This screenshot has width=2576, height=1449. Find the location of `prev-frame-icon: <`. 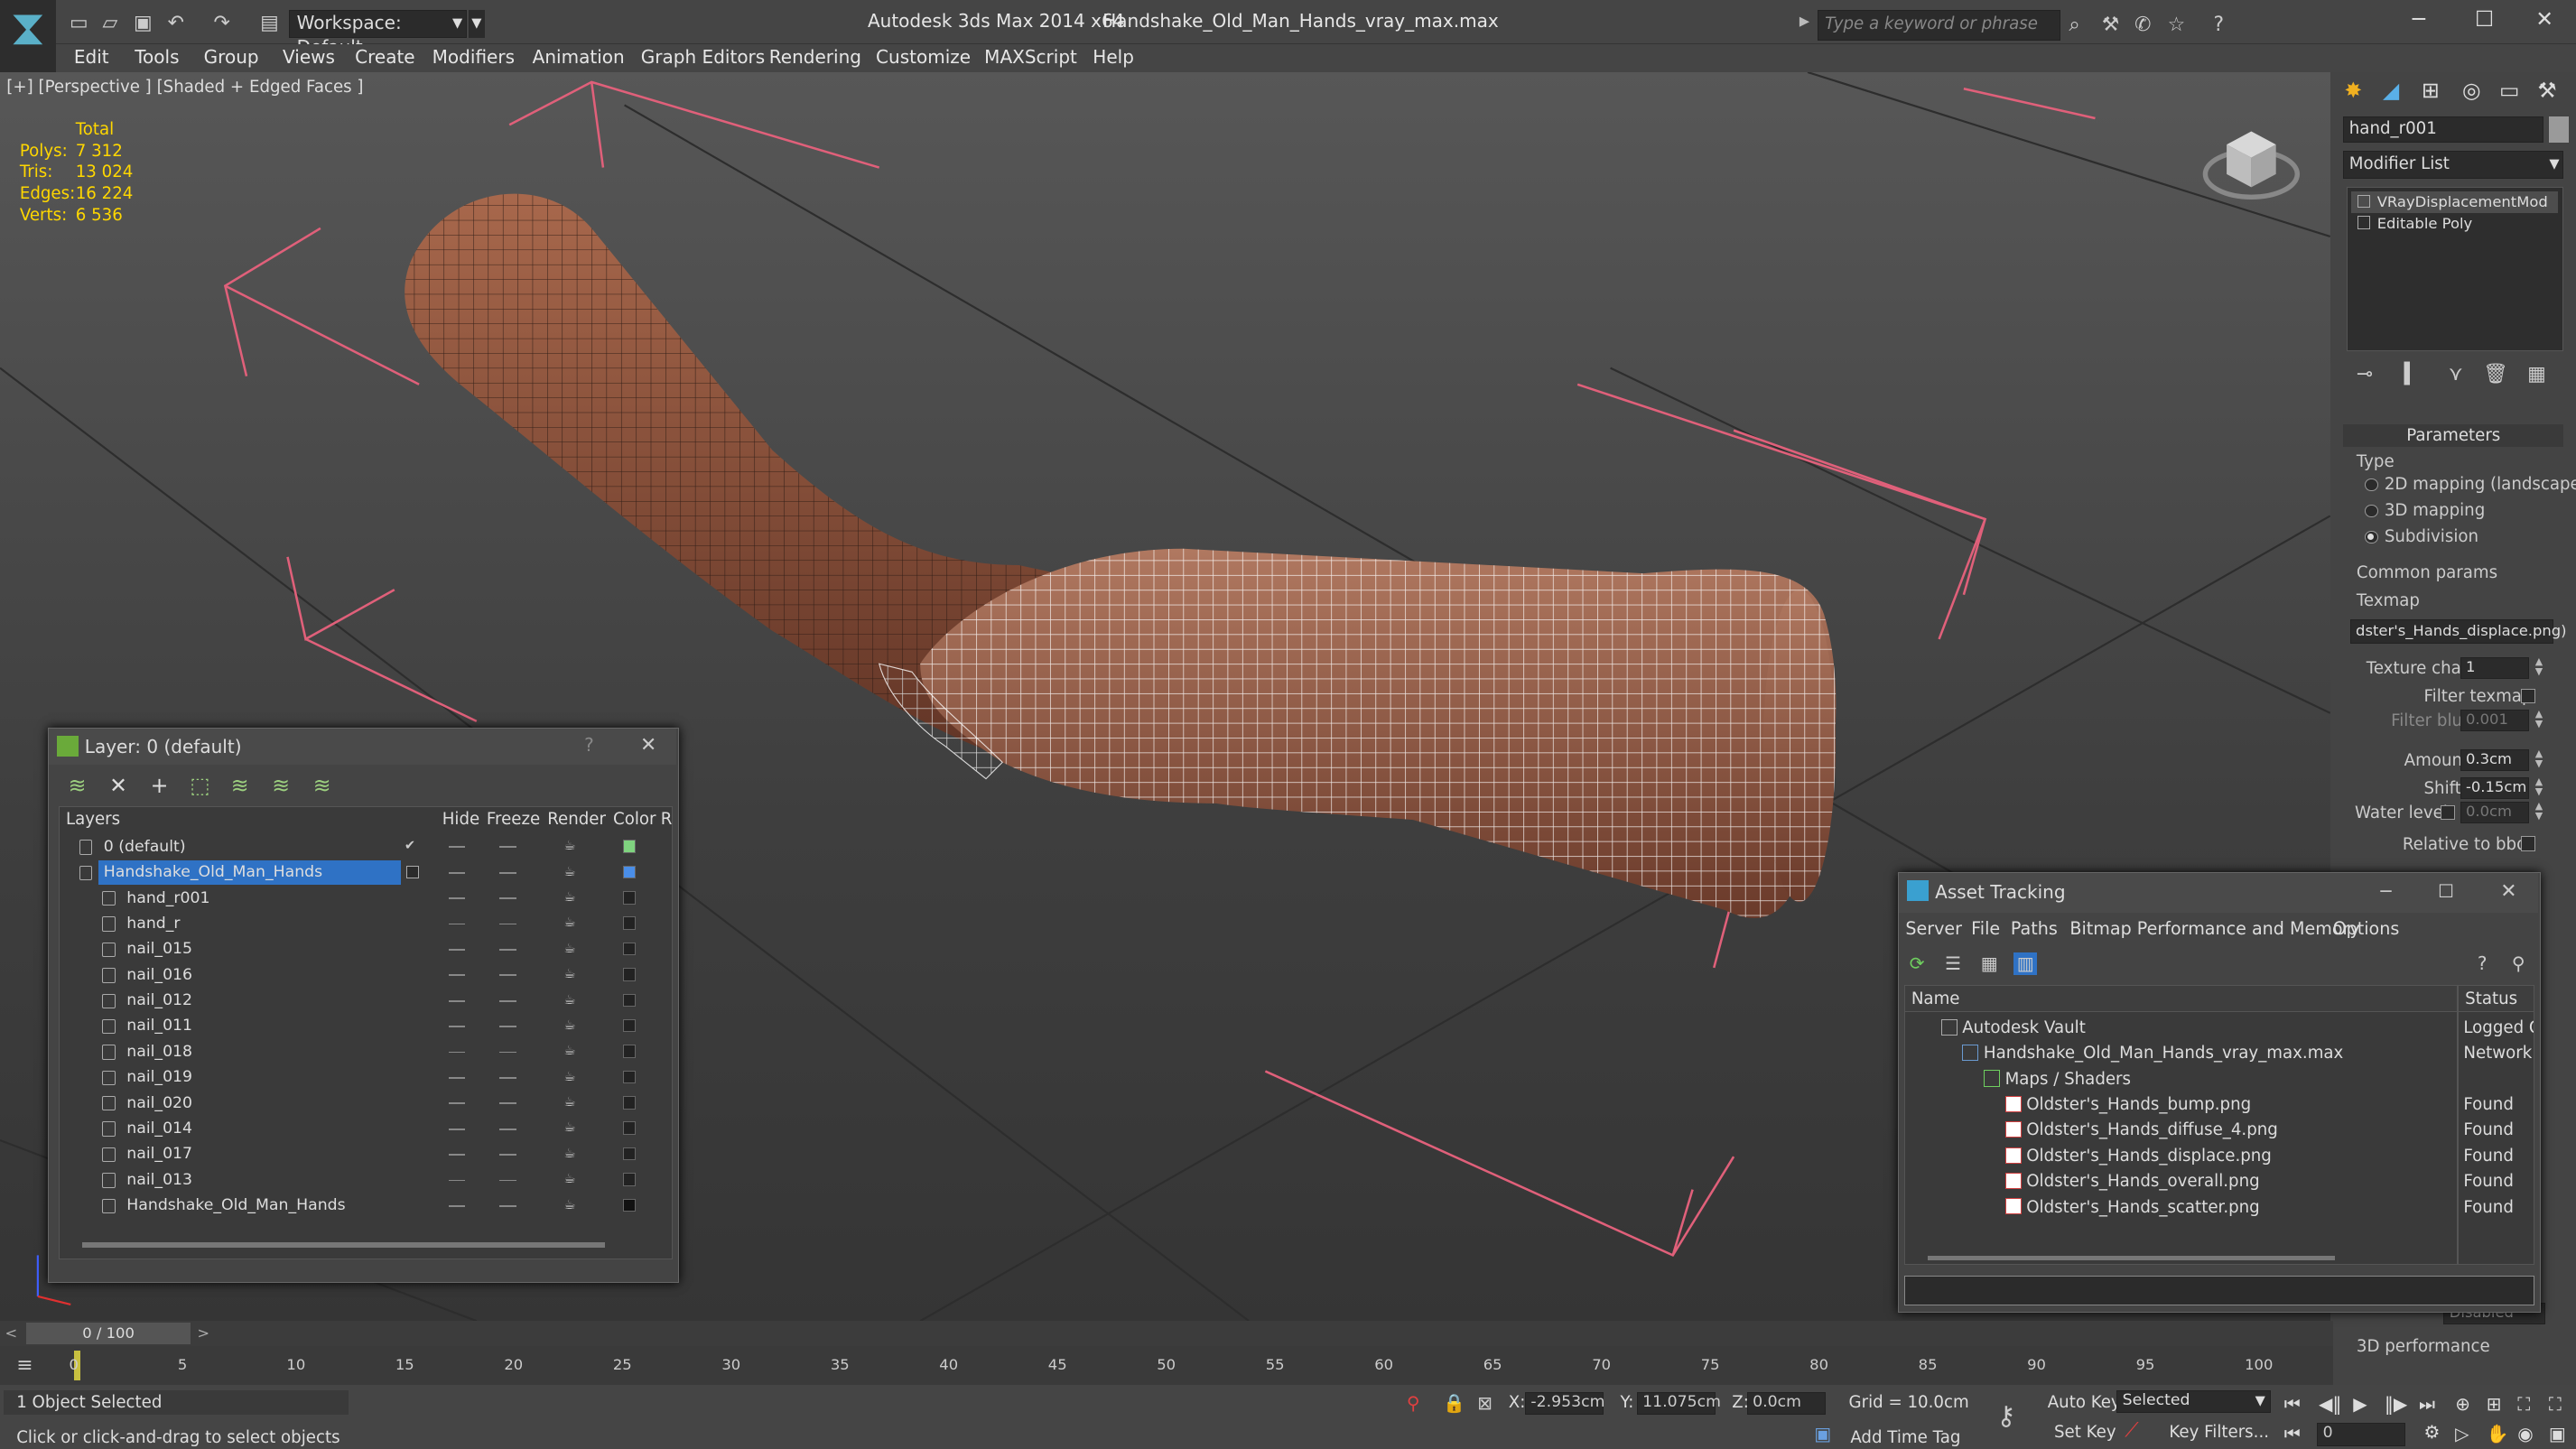

prev-frame-icon: < is located at coordinates (11, 1333).